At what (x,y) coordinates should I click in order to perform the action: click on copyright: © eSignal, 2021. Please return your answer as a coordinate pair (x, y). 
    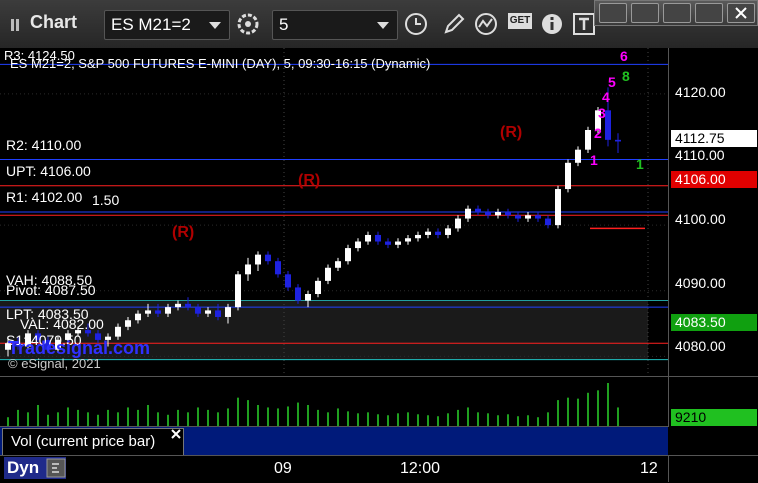
    Looking at the image, I should click on (54, 363).